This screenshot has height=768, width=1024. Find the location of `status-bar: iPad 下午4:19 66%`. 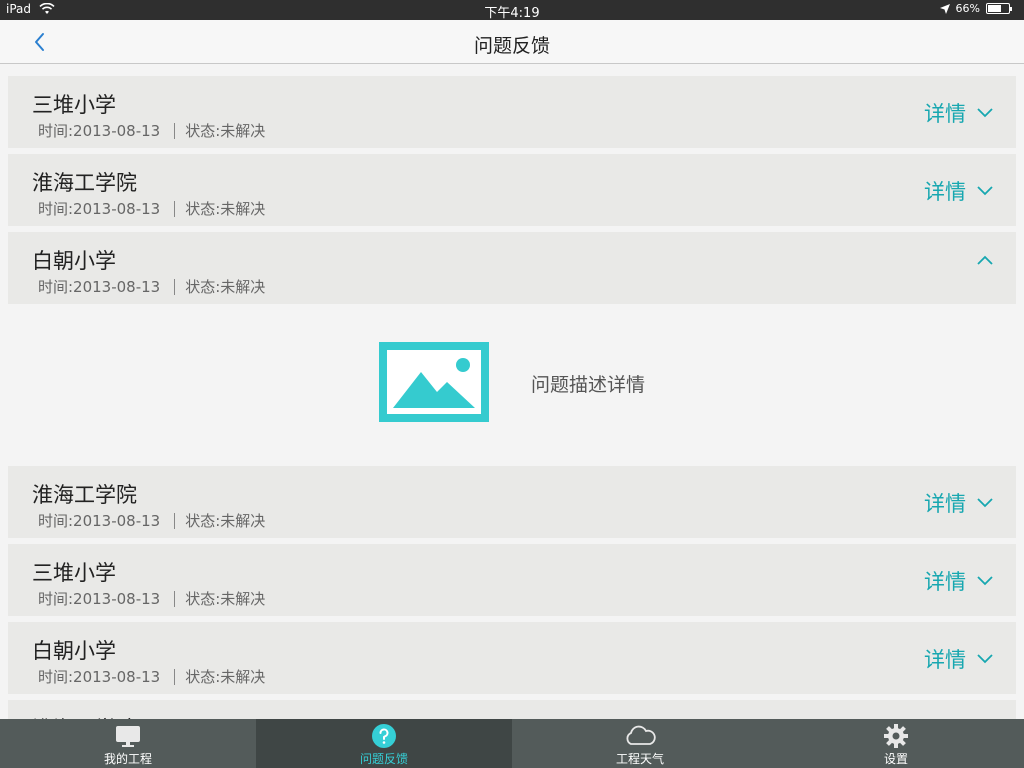

status-bar: iPad 下午4:19 66% is located at coordinates (512, 10).